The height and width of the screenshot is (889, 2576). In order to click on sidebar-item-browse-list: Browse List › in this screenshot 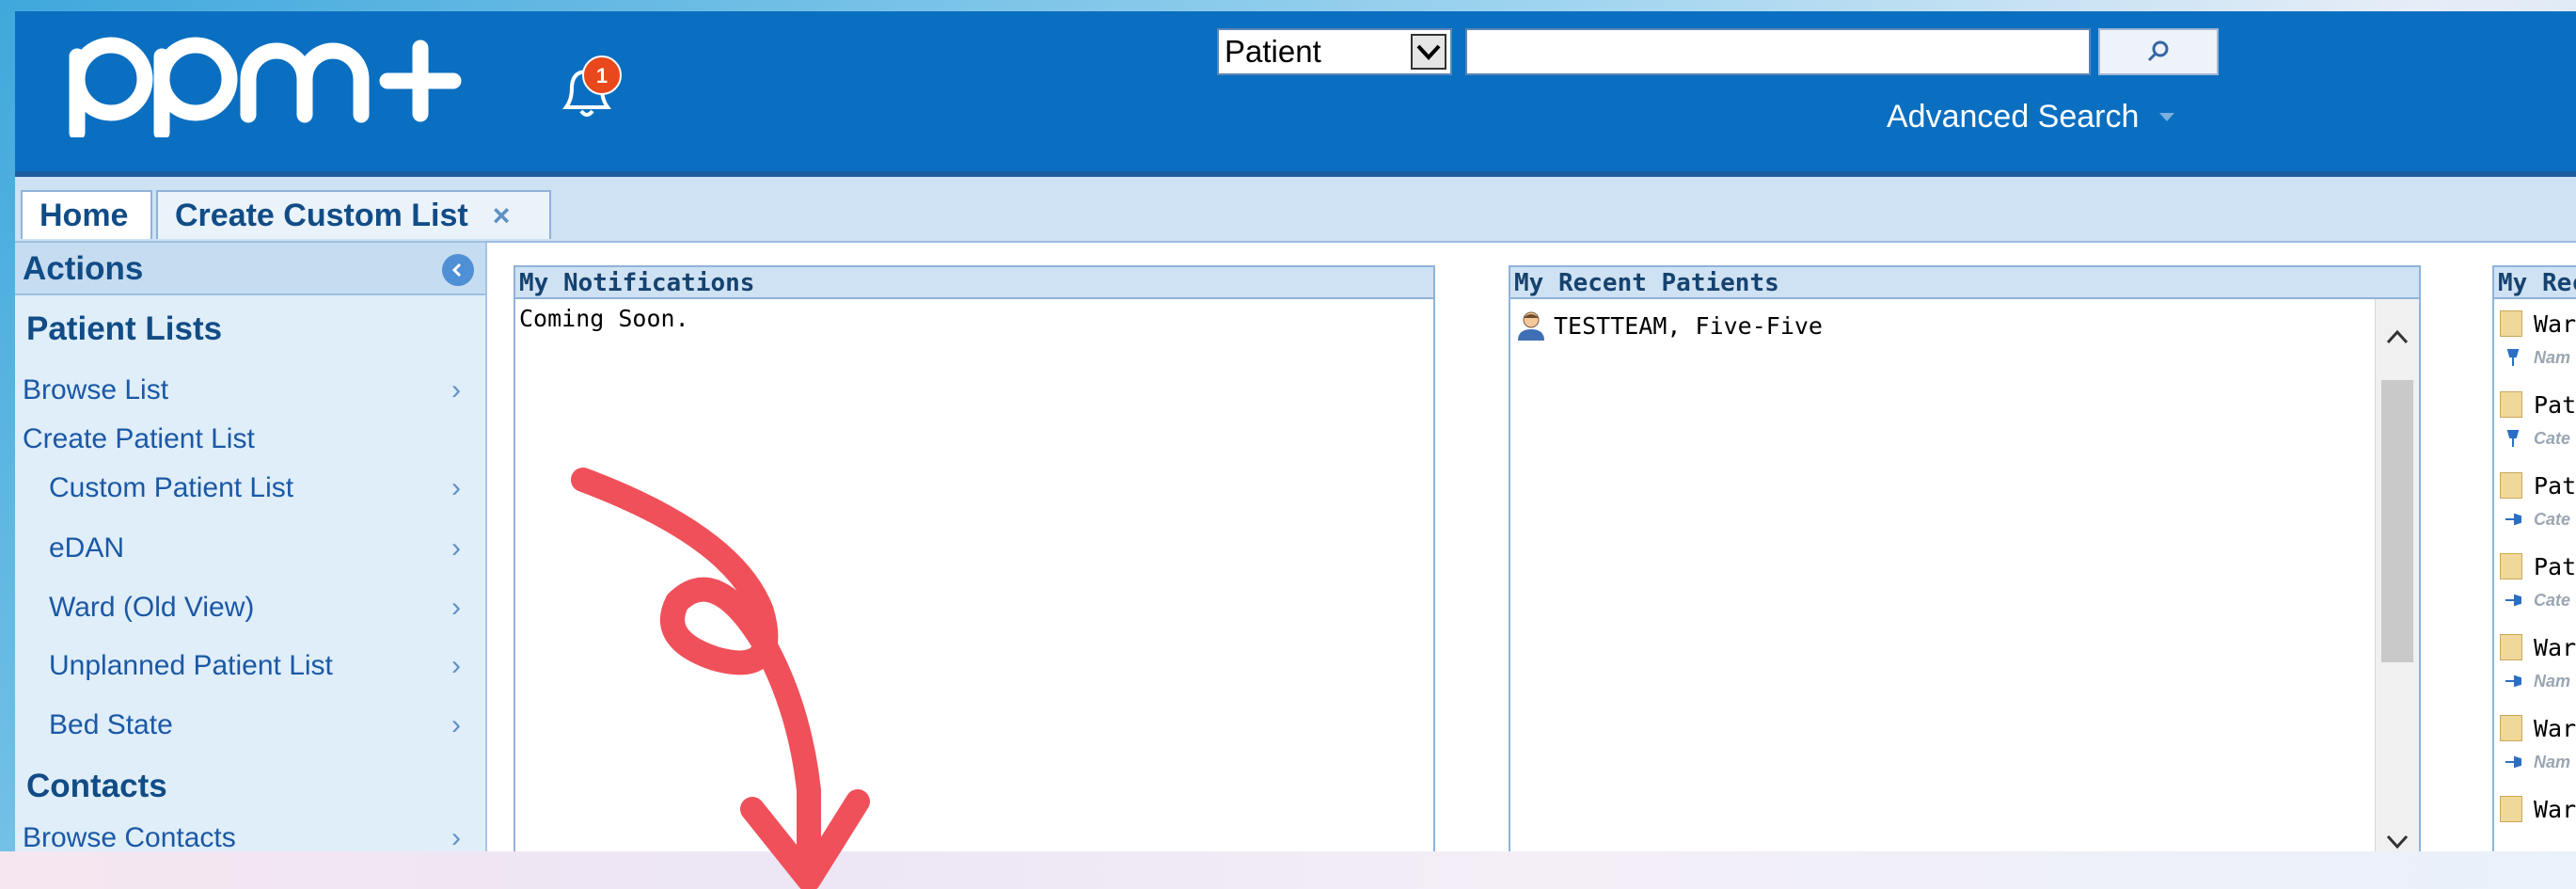, I will do `click(250, 390)`.